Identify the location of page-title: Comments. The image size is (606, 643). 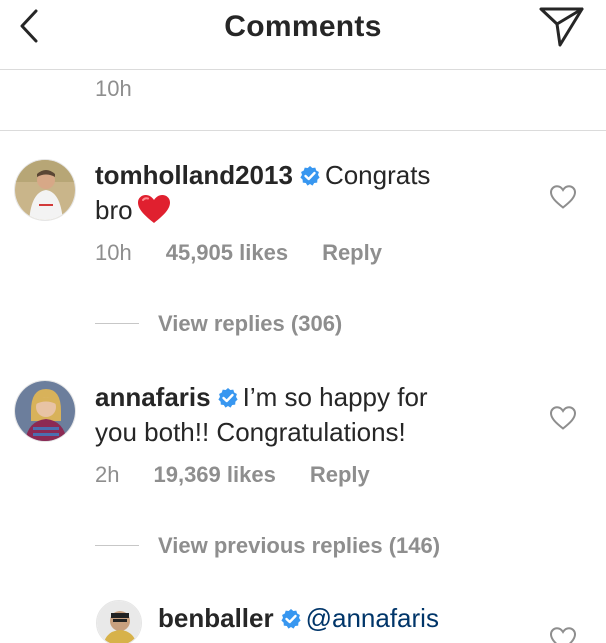
(303, 26).